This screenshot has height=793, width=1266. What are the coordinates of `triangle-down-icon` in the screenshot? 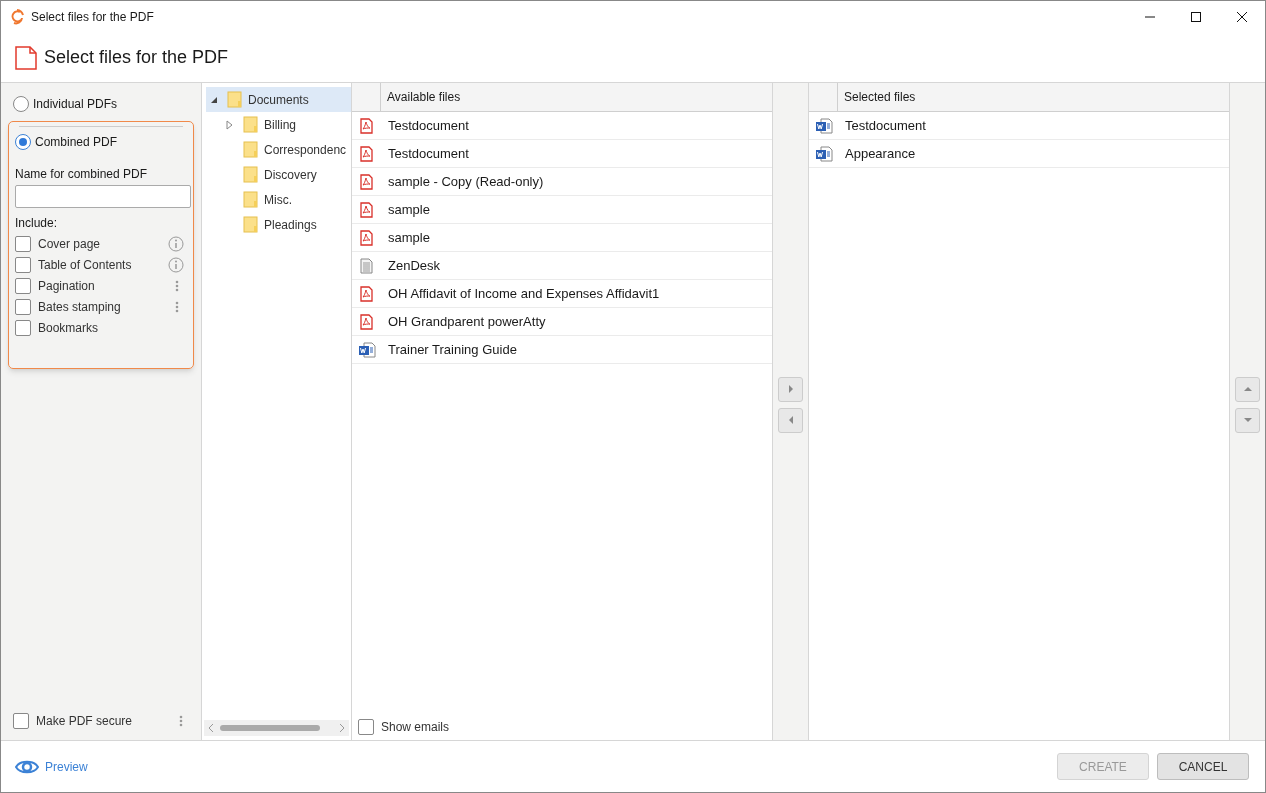 It's located at (1247, 420).